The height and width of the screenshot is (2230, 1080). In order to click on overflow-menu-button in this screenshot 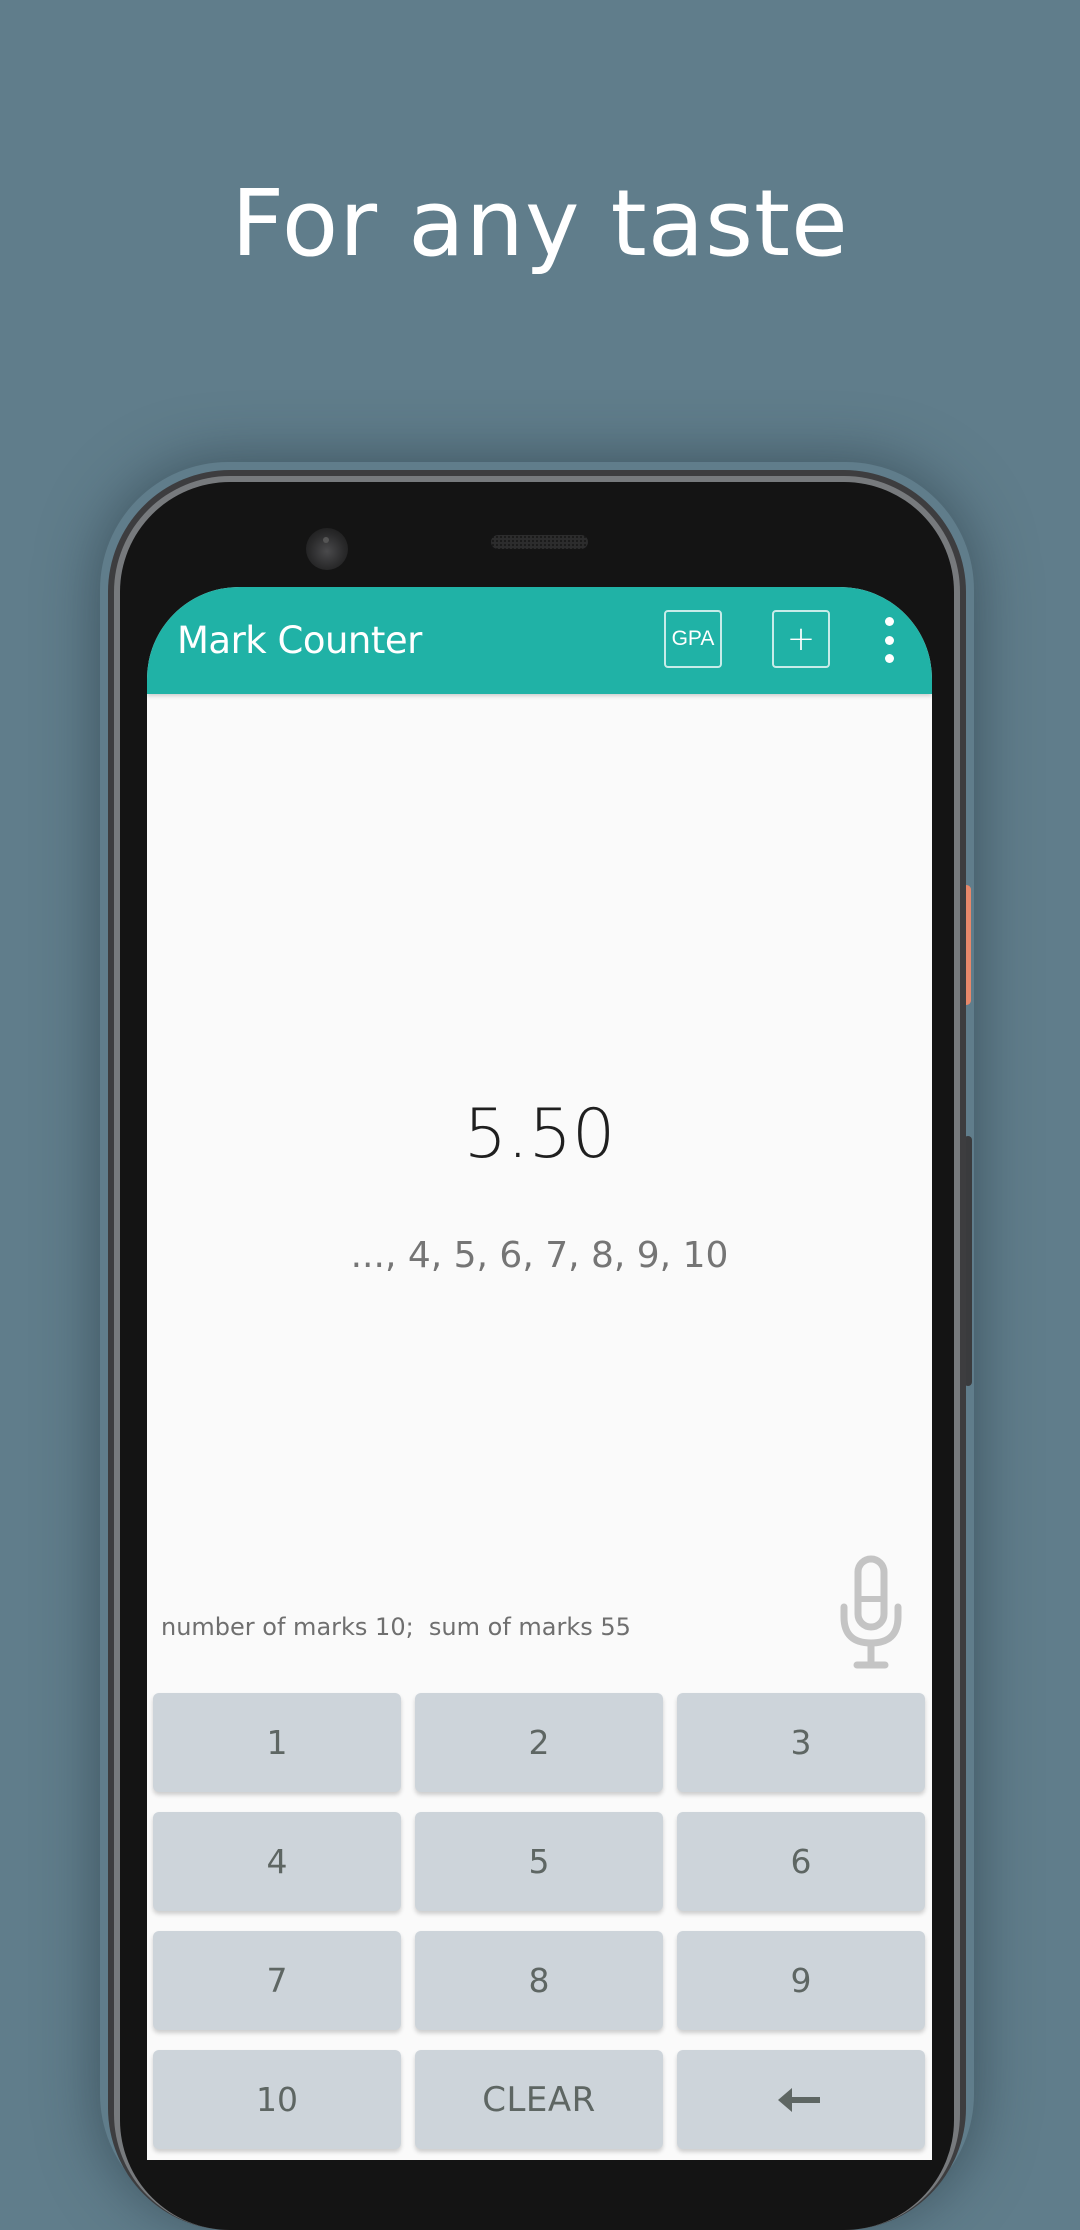, I will do `click(889, 640)`.